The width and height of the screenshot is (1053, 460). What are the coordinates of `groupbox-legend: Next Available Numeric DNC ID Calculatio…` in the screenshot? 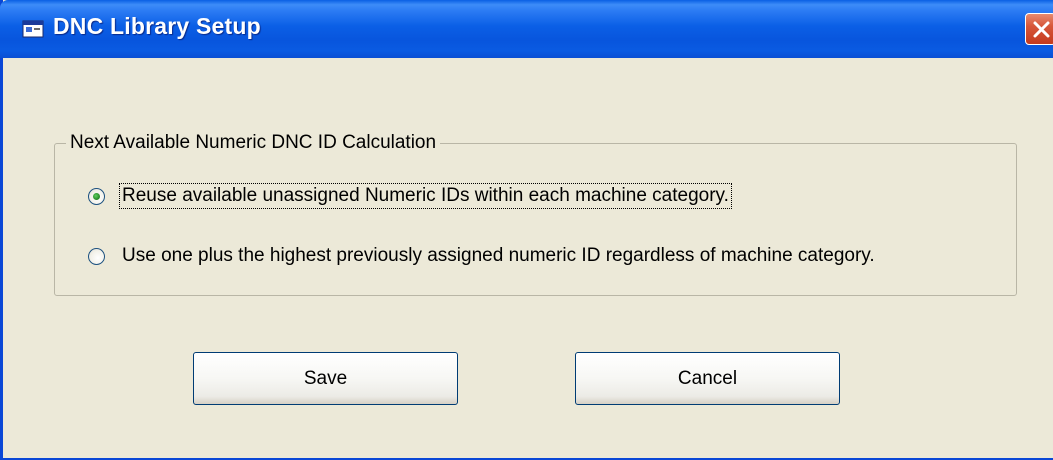 It's located at (253, 143).